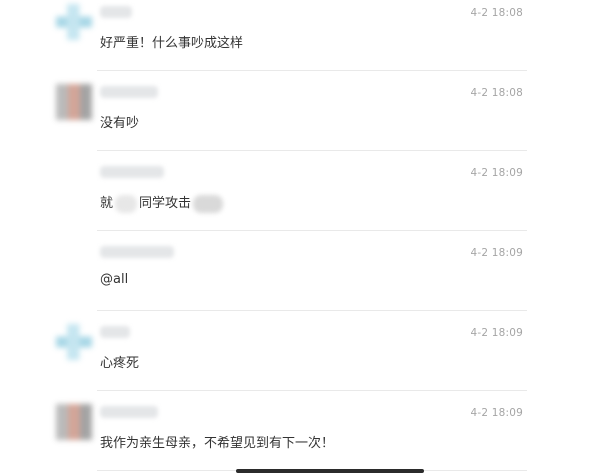 Image resolution: width=603 pixels, height=473 pixels. Describe the element at coordinates (120, 363) in the screenshot. I see `message-text: 心疼死` at that location.